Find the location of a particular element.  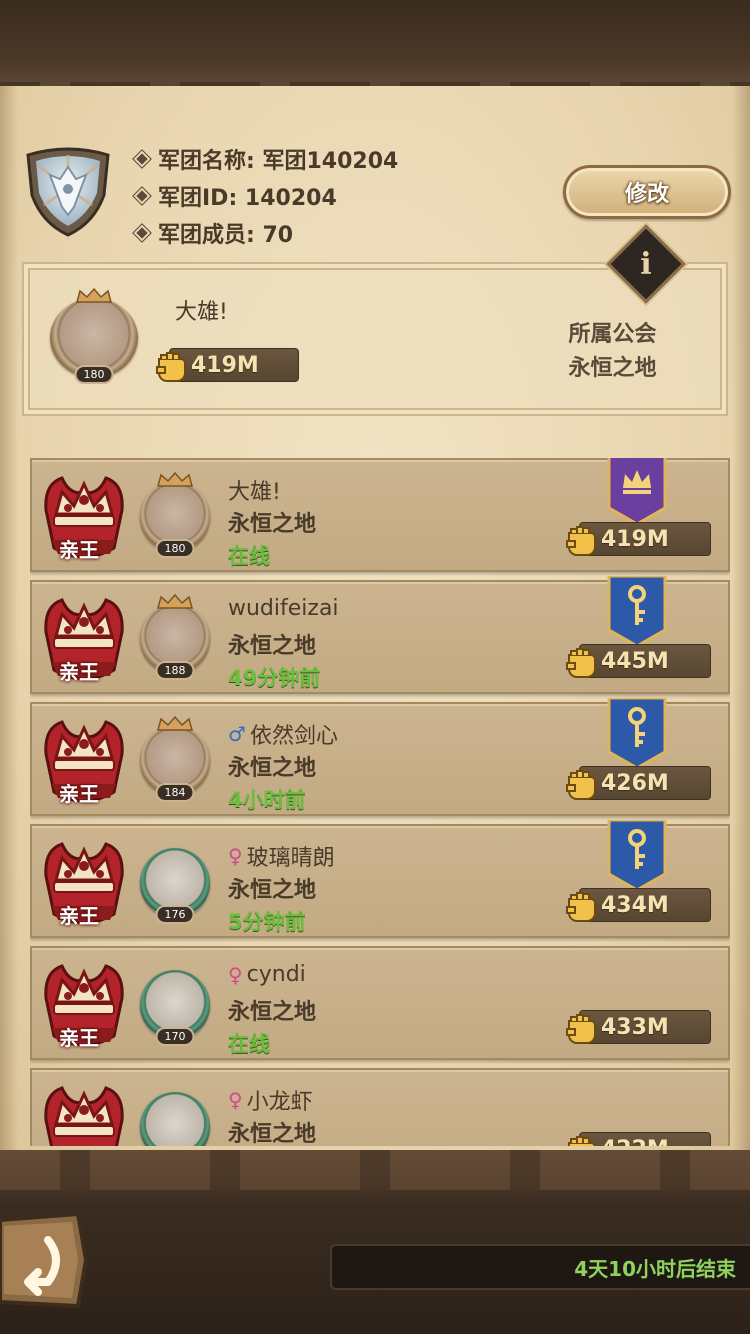

member-power: 433M is located at coordinates (638, 1027).